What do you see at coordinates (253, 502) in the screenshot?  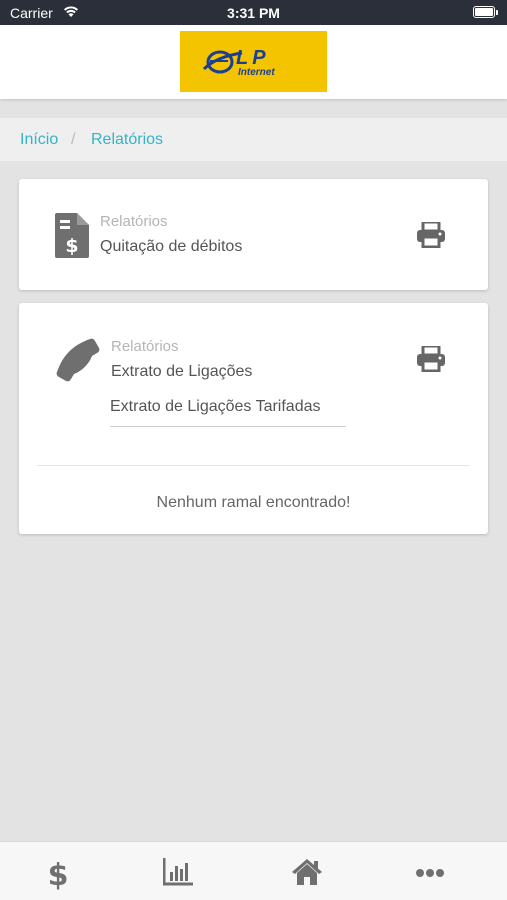 I see `empty-extensions-message: Nenhum ramal encontrado!` at bounding box center [253, 502].